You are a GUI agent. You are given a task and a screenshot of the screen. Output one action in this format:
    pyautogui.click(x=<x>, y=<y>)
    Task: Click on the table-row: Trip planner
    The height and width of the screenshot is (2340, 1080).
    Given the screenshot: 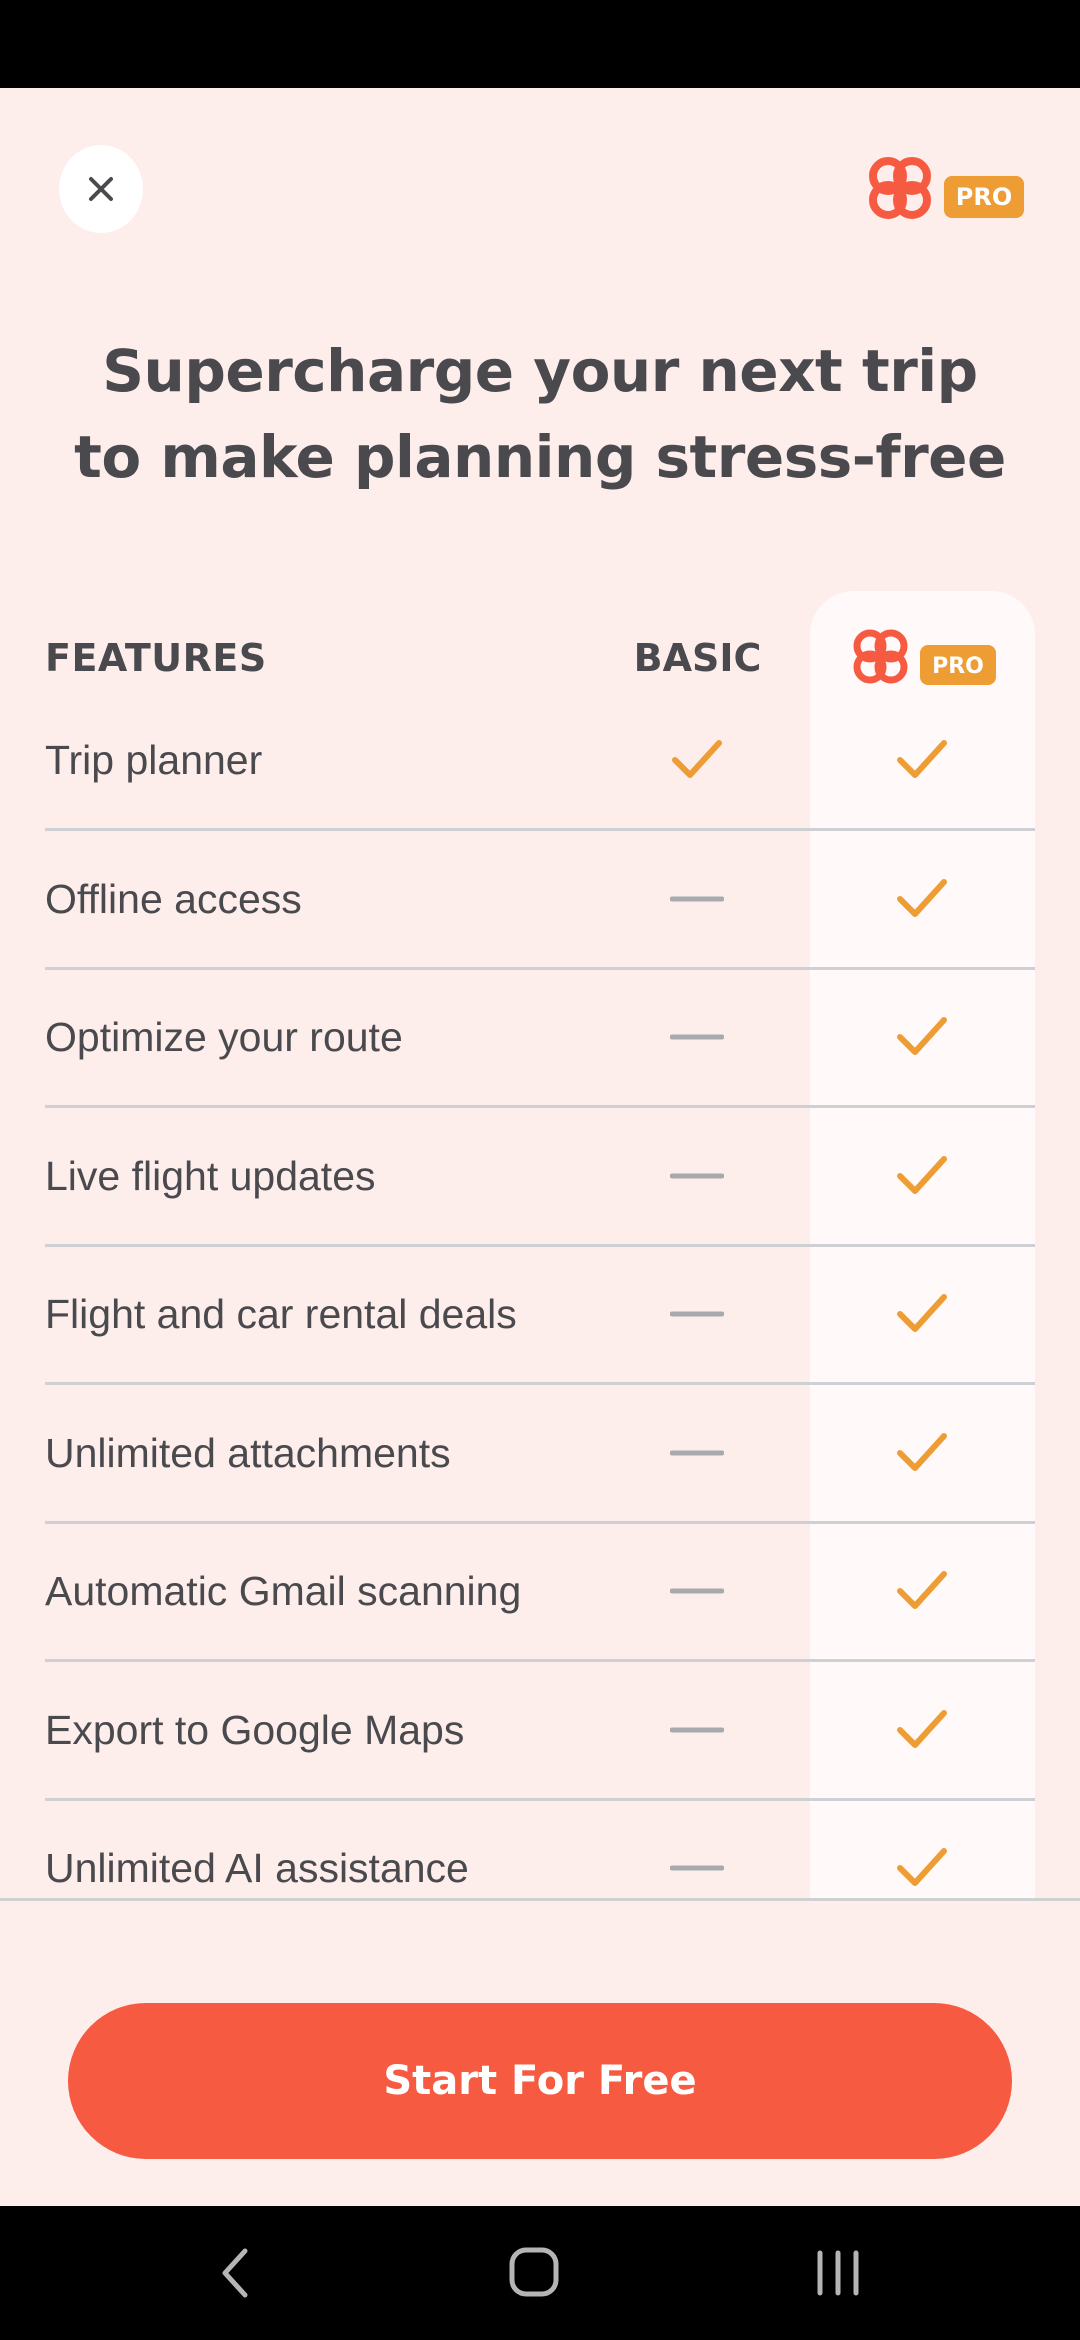 What is the action you would take?
    pyautogui.click(x=540, y=761)
    